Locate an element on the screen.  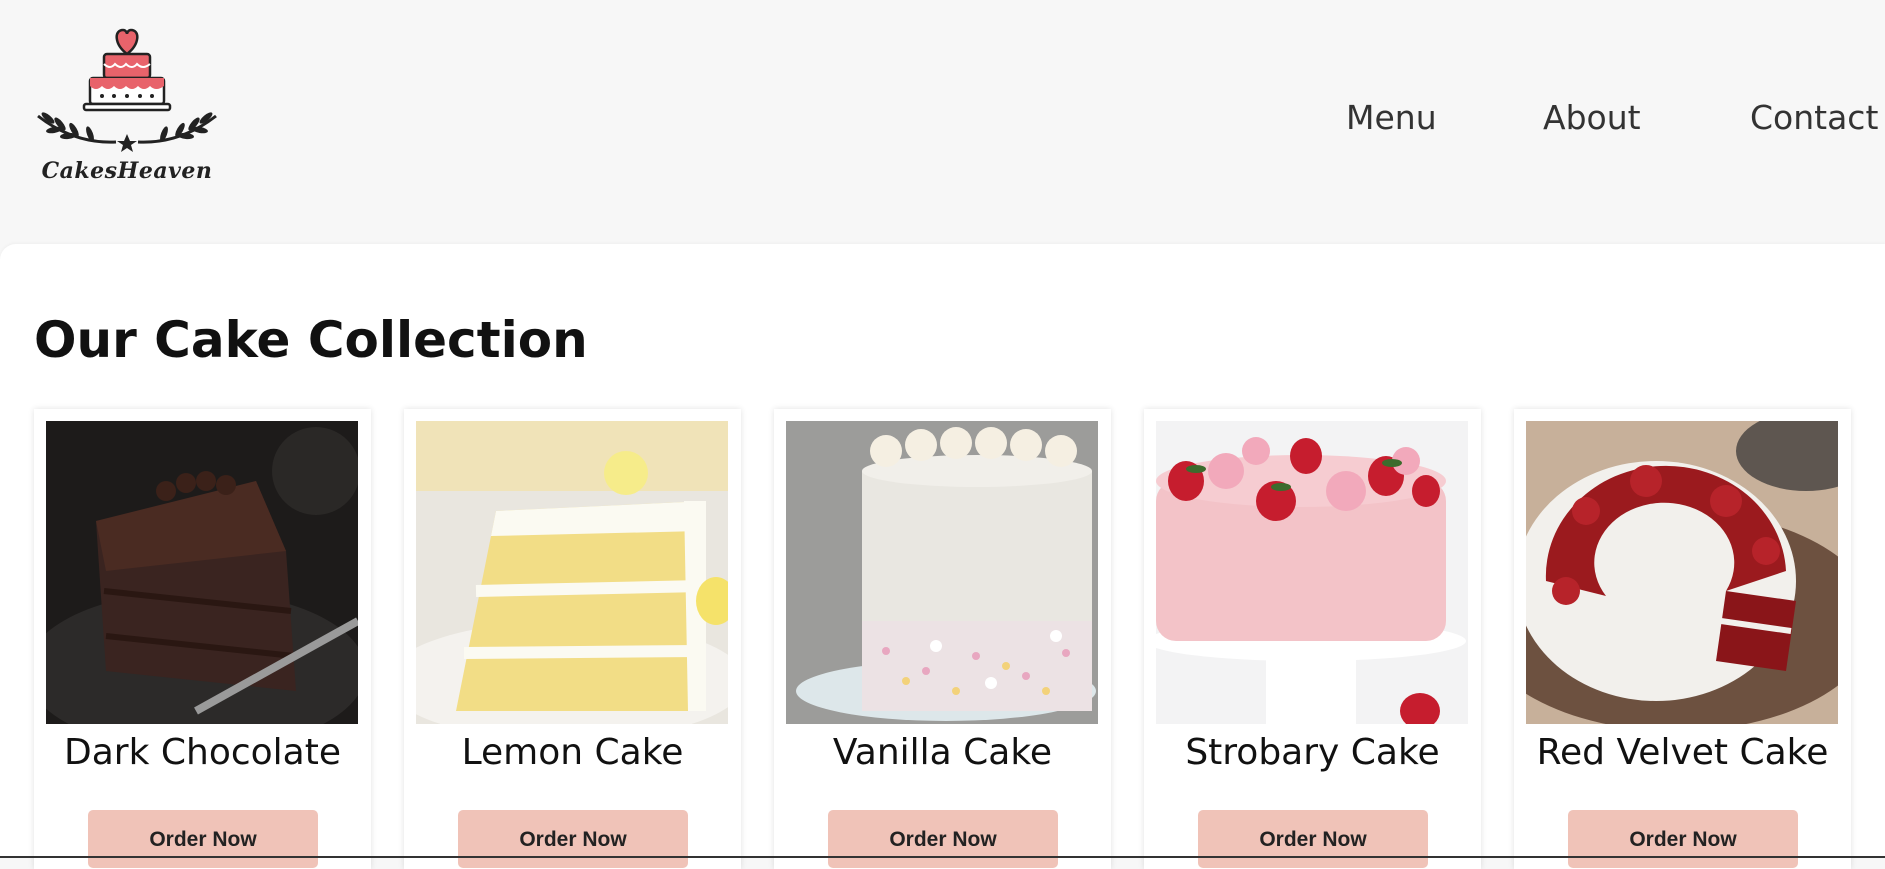
cake-card: Lemon Cake Order Now is located at coordinates (572, 639).